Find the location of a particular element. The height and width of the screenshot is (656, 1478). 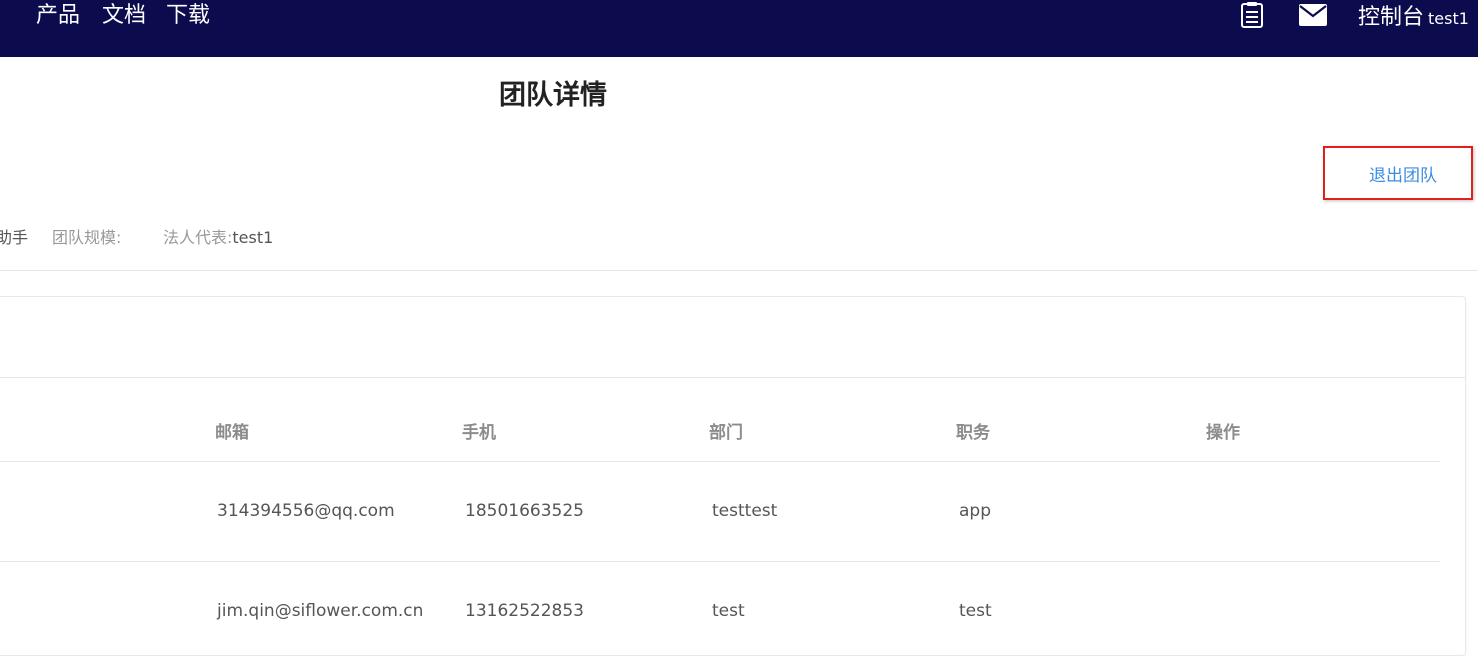

legal-representative: 法人代表:test1 is located at coordinates (218, 238).